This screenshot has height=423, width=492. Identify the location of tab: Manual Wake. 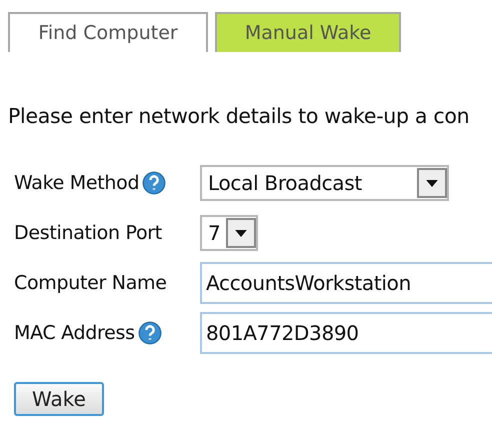
(308, 32).